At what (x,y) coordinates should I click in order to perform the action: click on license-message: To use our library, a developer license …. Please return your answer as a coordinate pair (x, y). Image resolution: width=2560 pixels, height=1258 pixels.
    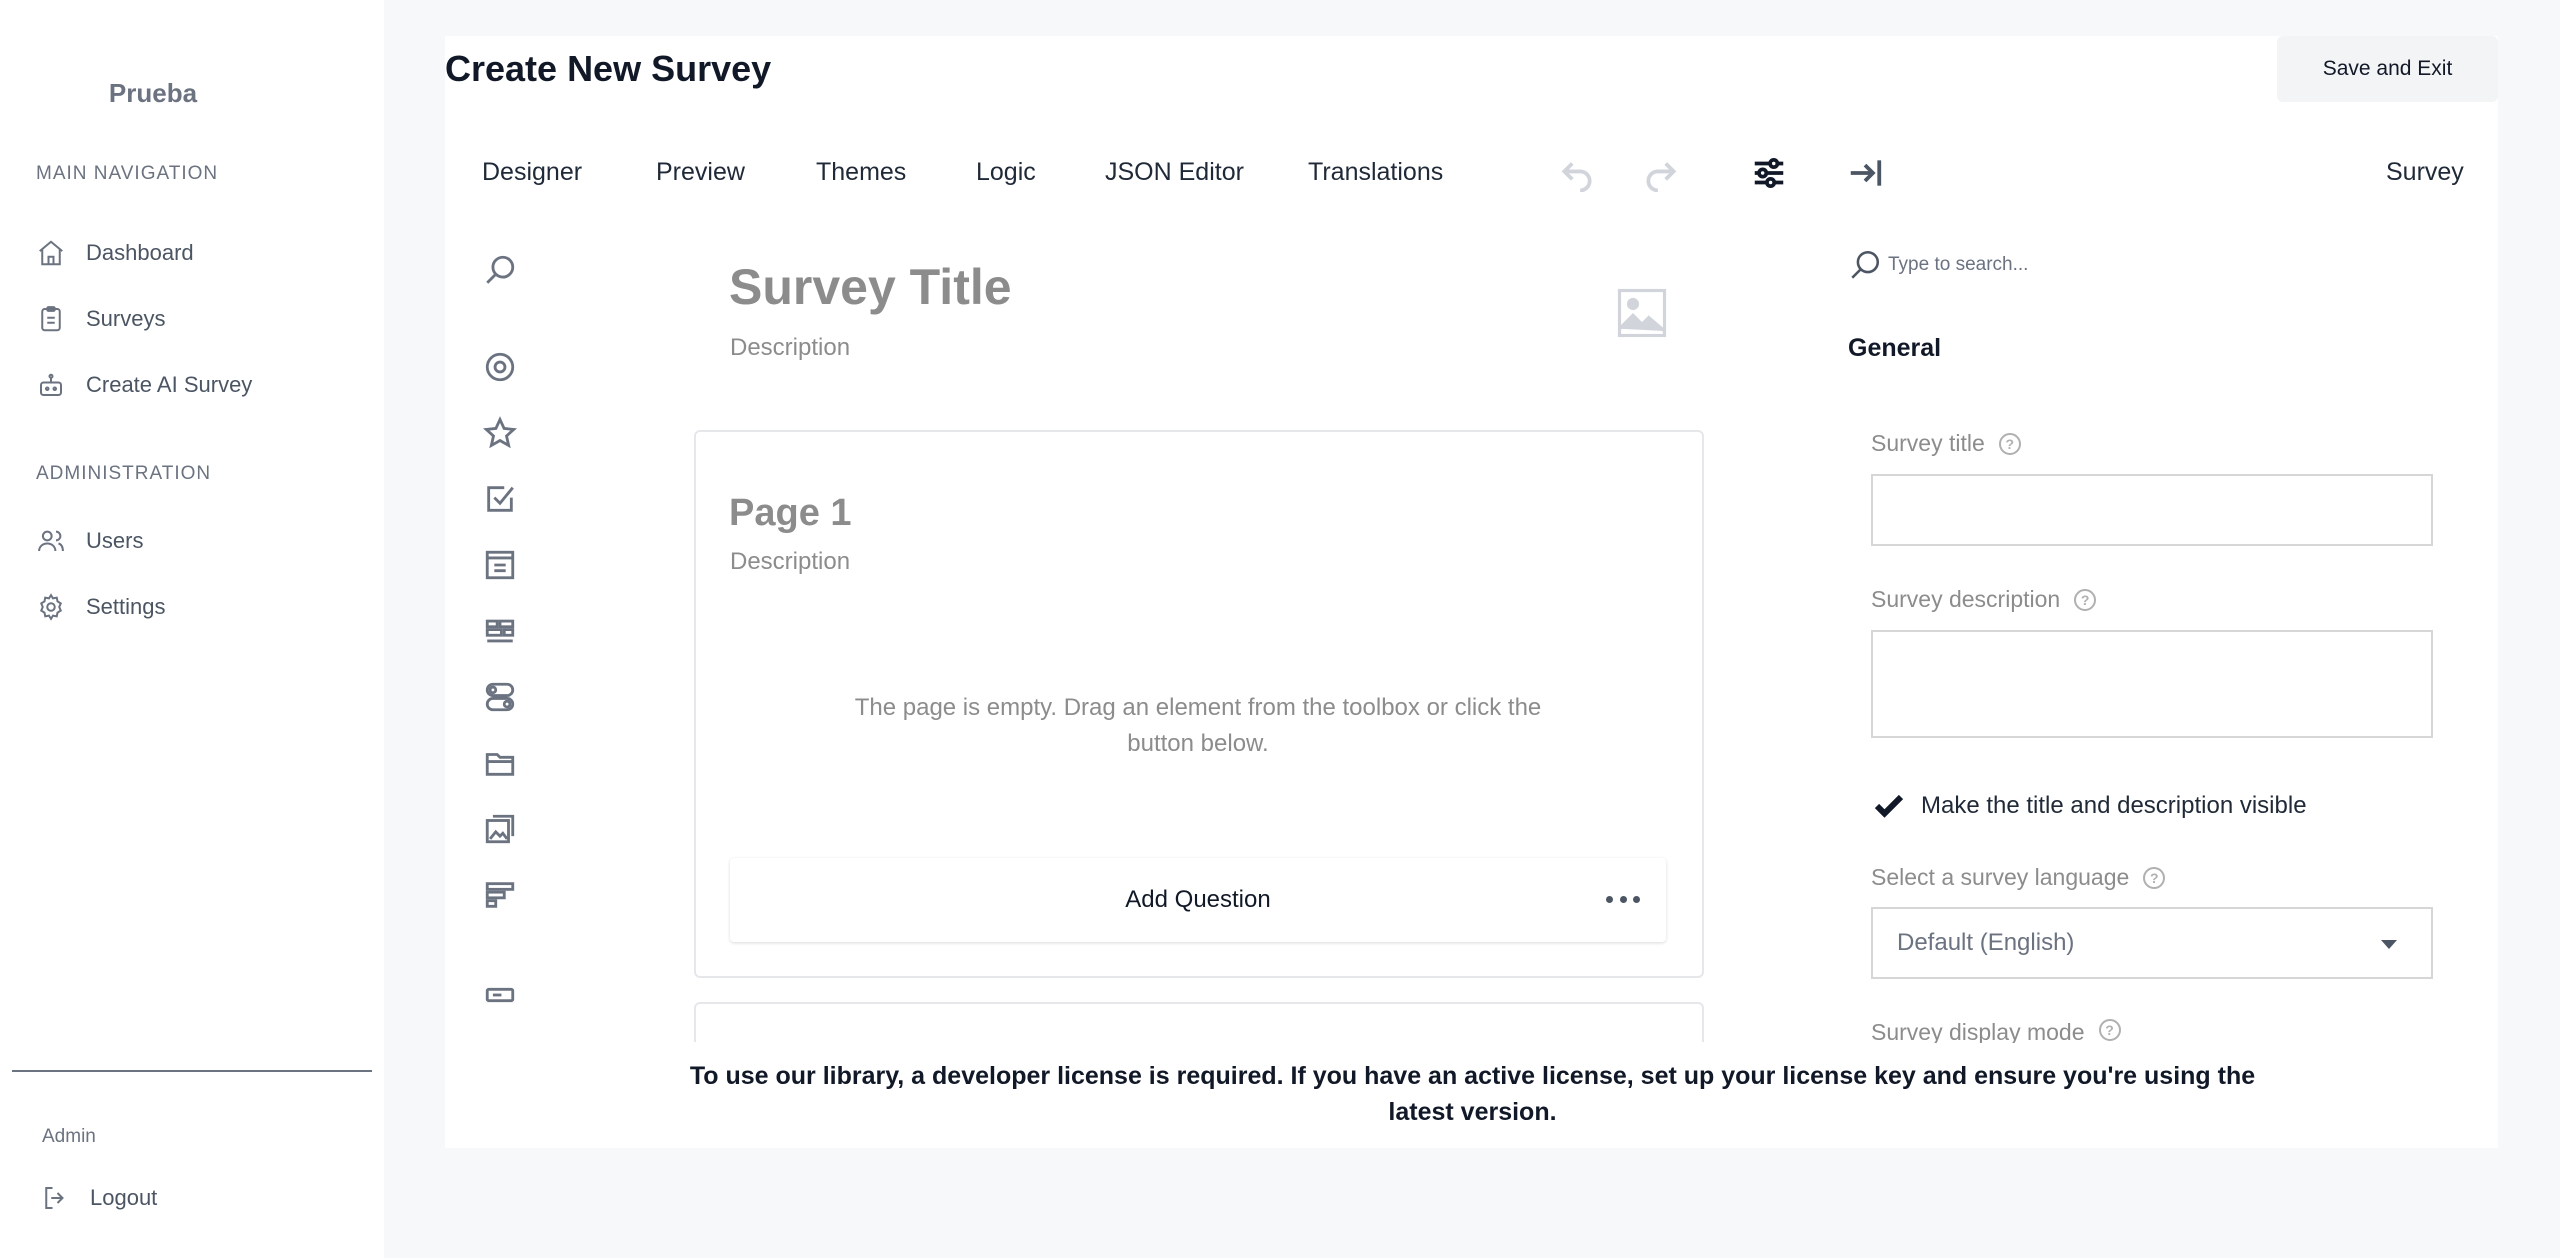
    Looking at the image, I should click on (1472, 1094).